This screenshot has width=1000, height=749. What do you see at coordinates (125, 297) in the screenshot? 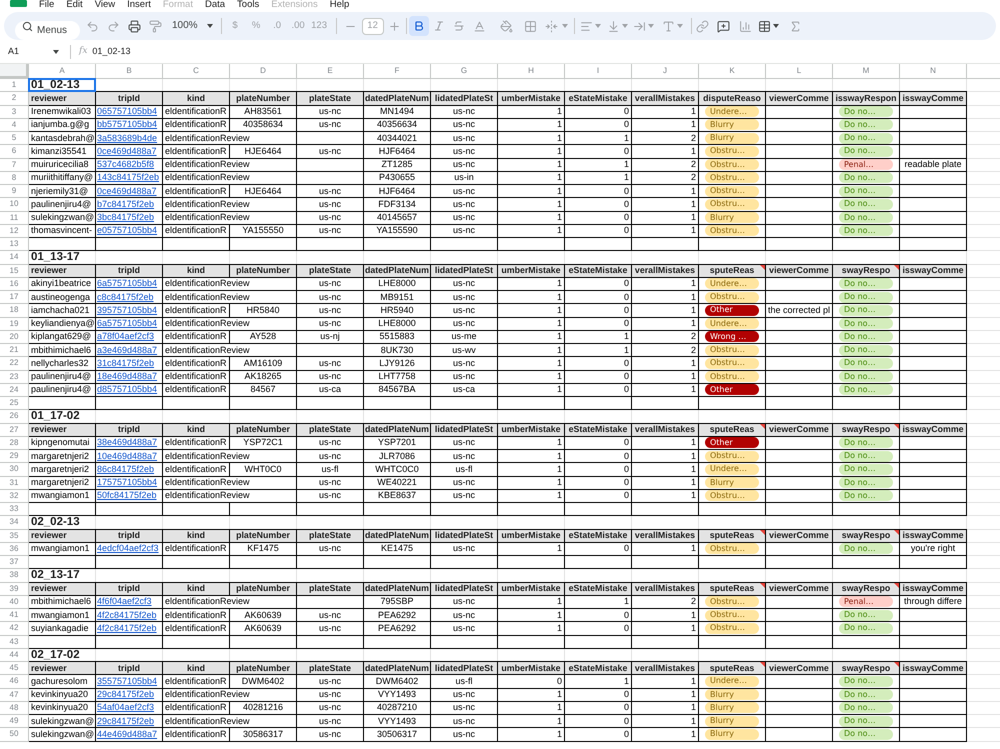
I see `trip-id-link: c8c84175f2eb` at bounding box center [125, 297].